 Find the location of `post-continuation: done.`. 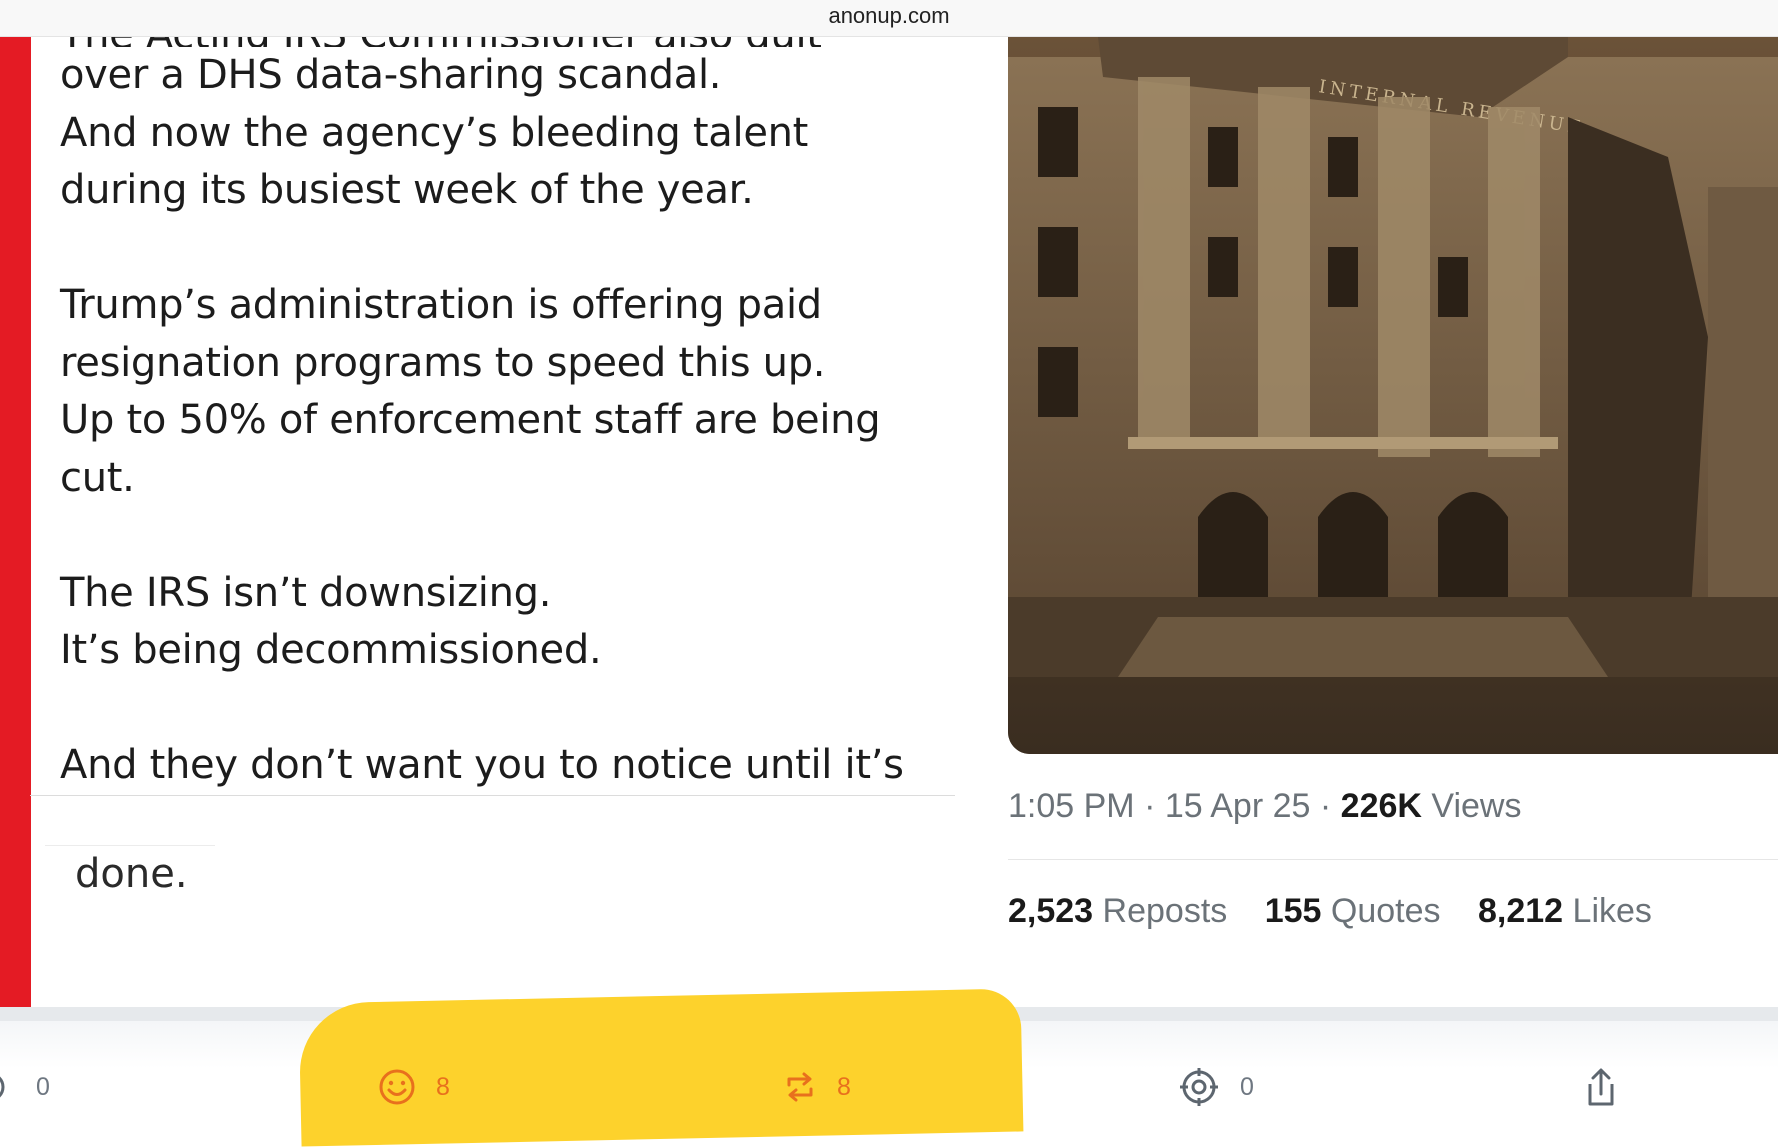

post-continuation: done. is located at coordinates (131, 874).